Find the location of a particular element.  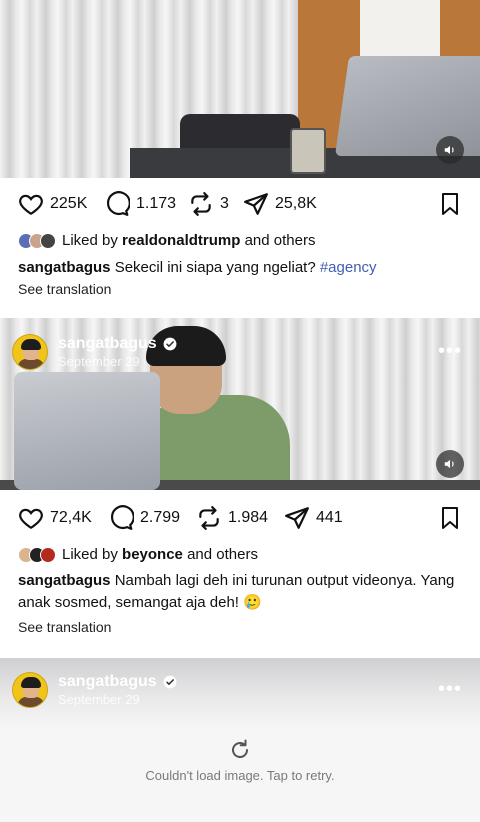

phone-stand is located at coordinates (308, 151).